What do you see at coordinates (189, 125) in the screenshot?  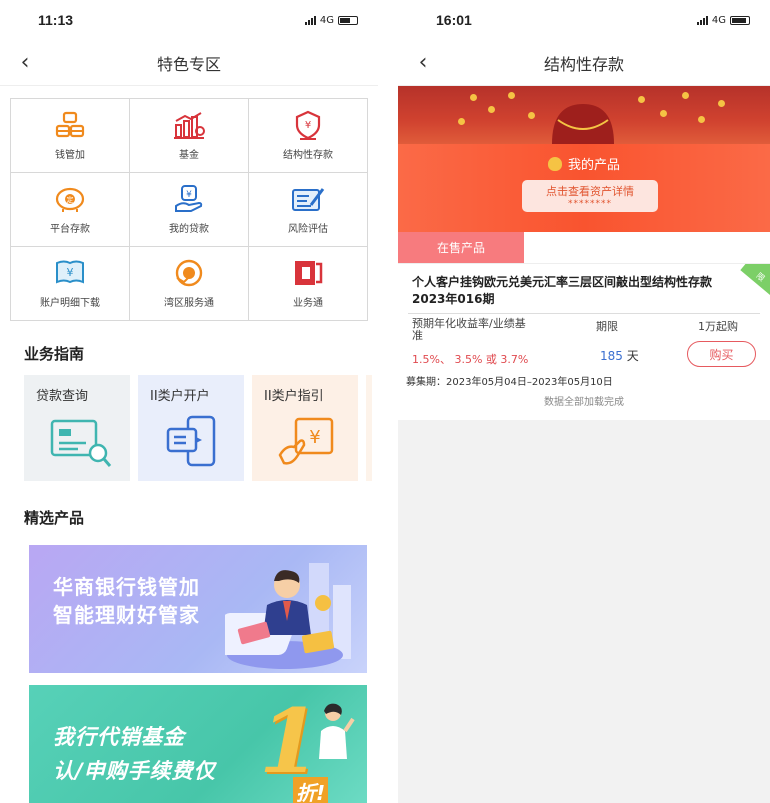 I see `fund-chart-icon` at bounding box center [189, 125].